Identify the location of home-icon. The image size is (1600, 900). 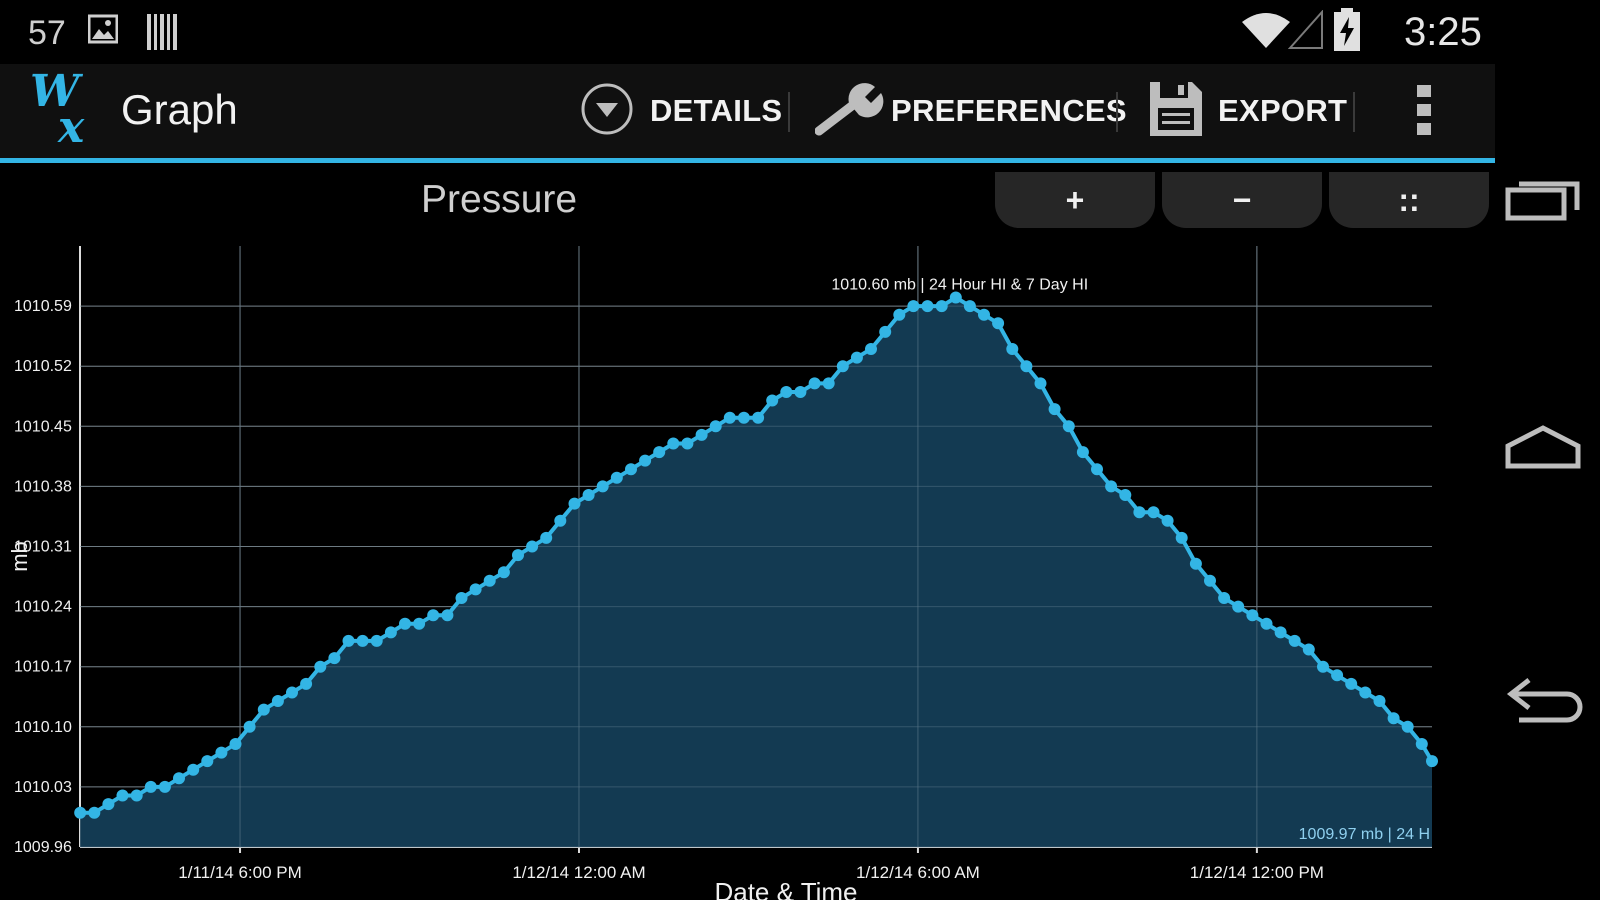
(1543, 449).